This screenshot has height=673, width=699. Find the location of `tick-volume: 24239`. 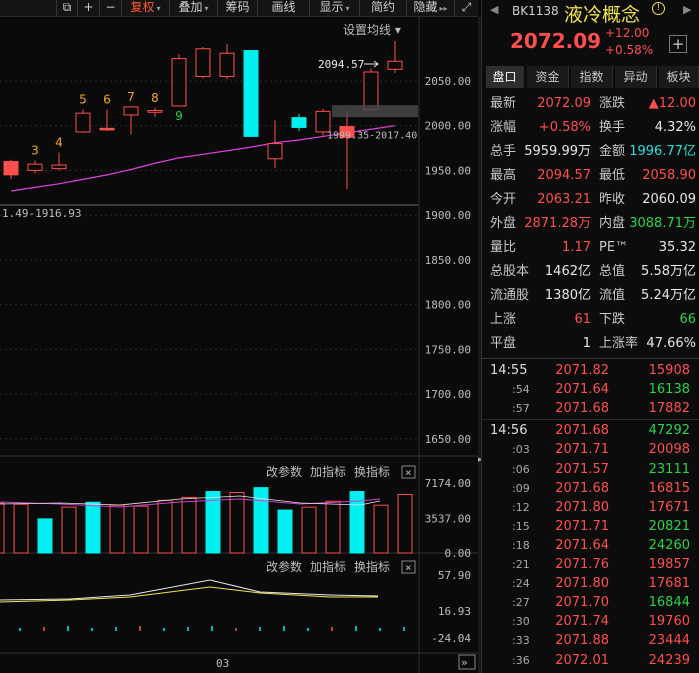

tick-volume: 24239 is located at coordinates (669, 660).